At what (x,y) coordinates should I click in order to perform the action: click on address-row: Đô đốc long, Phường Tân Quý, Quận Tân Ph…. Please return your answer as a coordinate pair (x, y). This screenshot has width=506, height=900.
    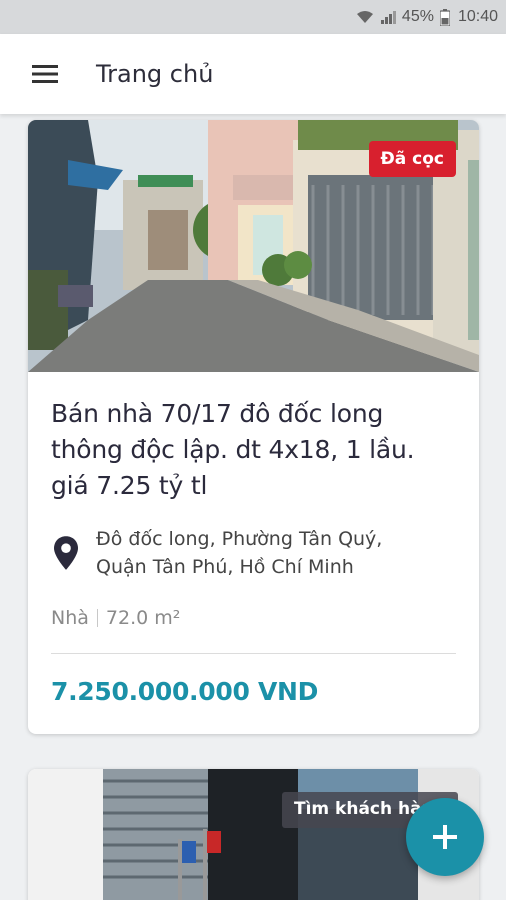
    Looking at the image, I should click on (253, 553).